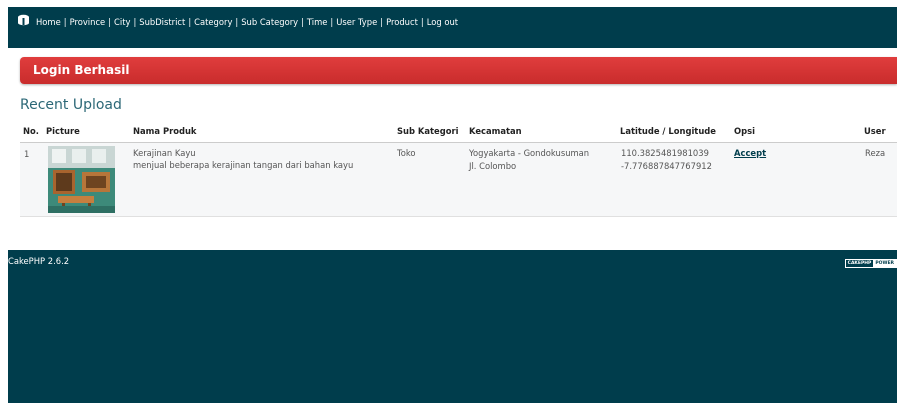 The image size is (897, 403). I want to click on section-title: Recent Upload, so click(71, 105).